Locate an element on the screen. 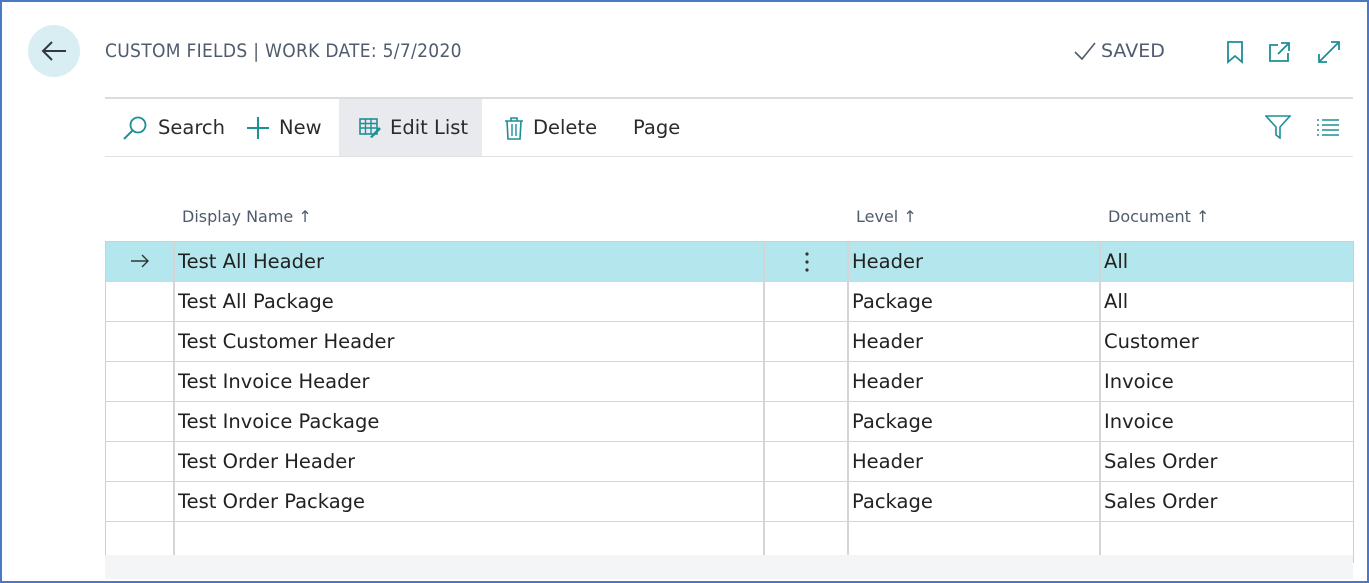 The image size is (1369, 583). edit-list-button: Edit List is located at coordinates (410, 127).